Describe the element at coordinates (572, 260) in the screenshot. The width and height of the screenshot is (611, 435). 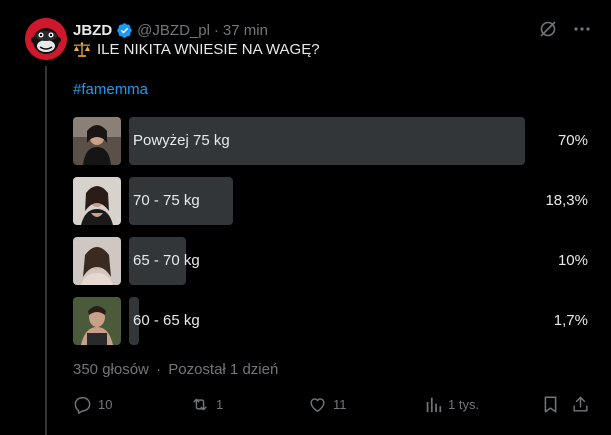
I see `poll-option-percent: 10%` at that location.